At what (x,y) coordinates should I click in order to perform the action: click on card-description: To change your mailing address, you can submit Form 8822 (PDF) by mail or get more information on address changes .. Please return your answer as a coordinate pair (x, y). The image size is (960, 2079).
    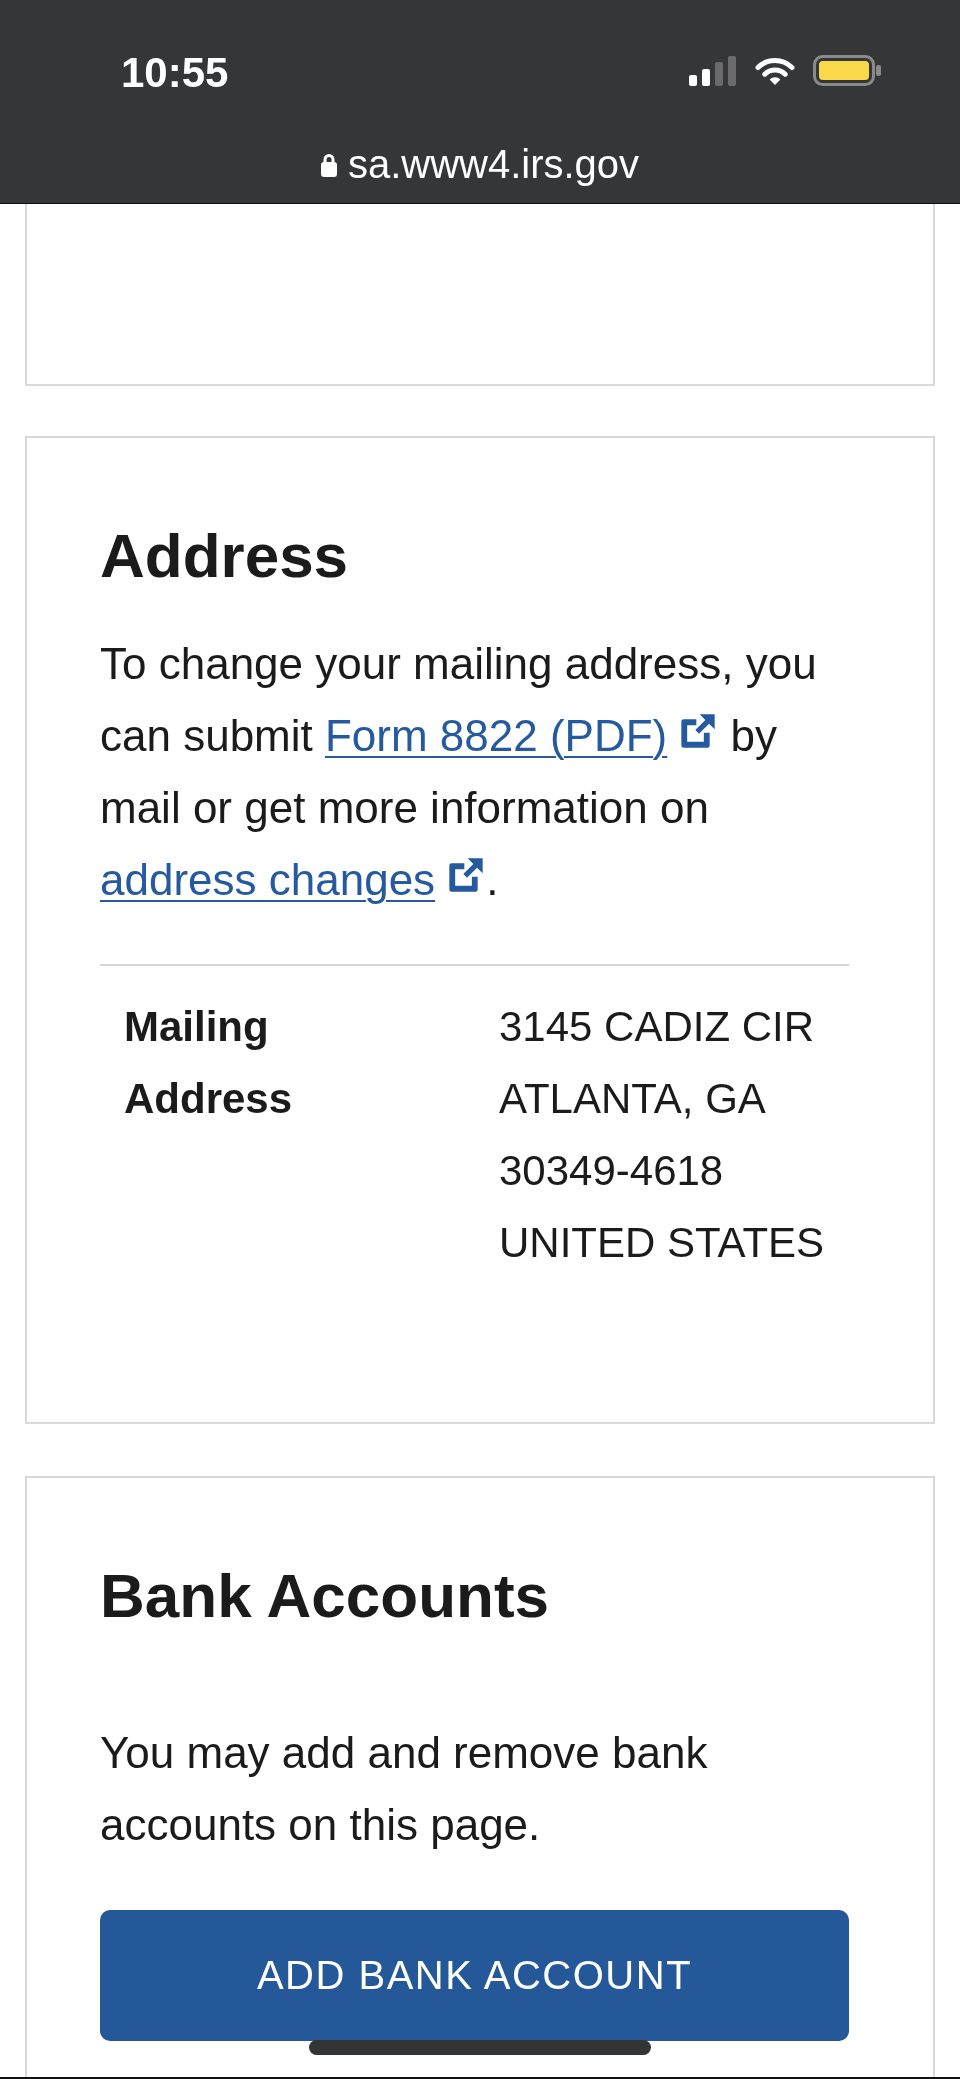
    Looking at the image, I should click on (459, 772).